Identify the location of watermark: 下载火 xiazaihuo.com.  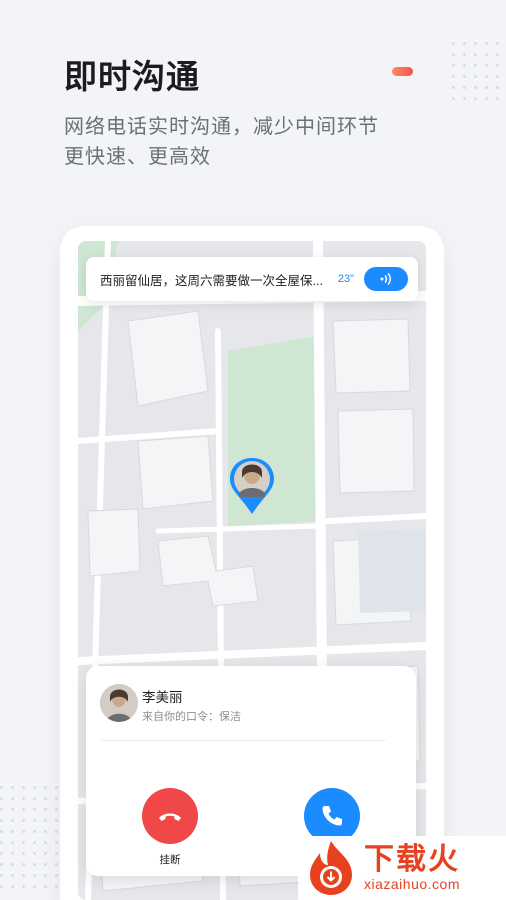
(402, 868).